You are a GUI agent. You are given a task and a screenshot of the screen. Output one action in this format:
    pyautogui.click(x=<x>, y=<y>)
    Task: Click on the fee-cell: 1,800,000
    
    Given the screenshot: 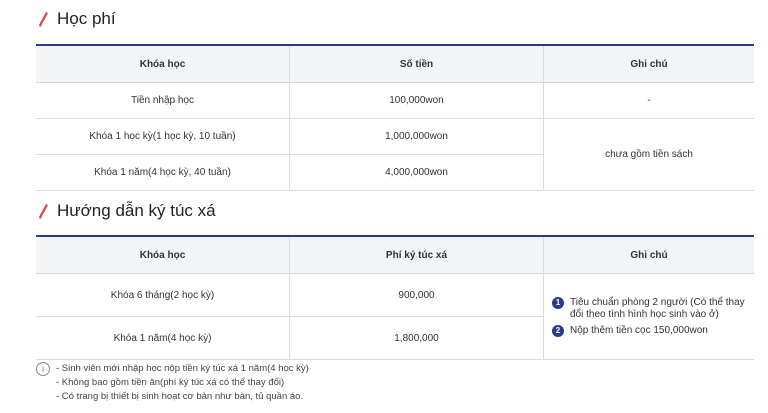 What is the action you would take?
    pyautogui.click(x=416, y=338)
    